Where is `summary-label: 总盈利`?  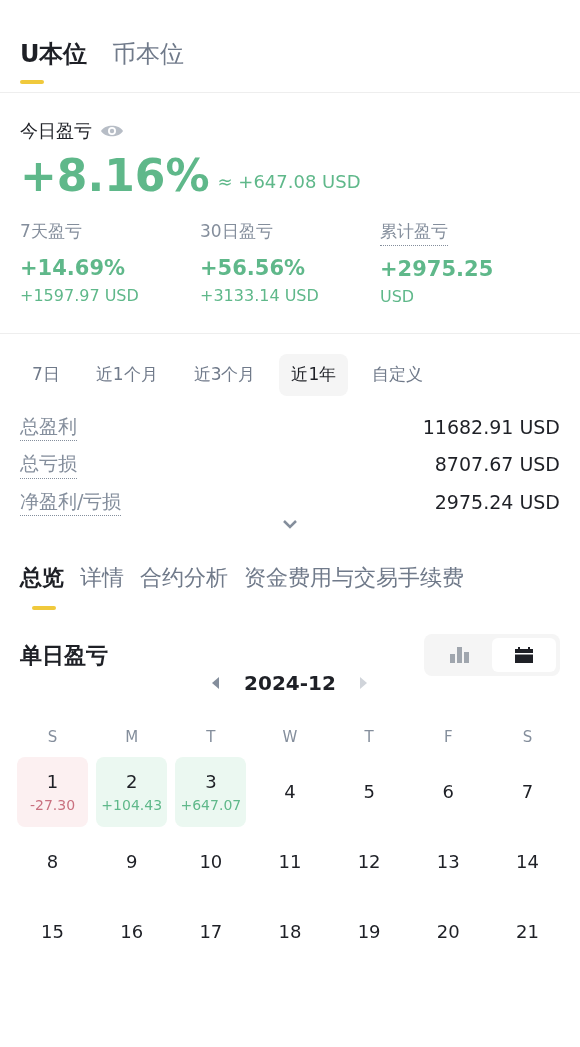 summary-label: 总盈利 is located at coordinates (48, 426).